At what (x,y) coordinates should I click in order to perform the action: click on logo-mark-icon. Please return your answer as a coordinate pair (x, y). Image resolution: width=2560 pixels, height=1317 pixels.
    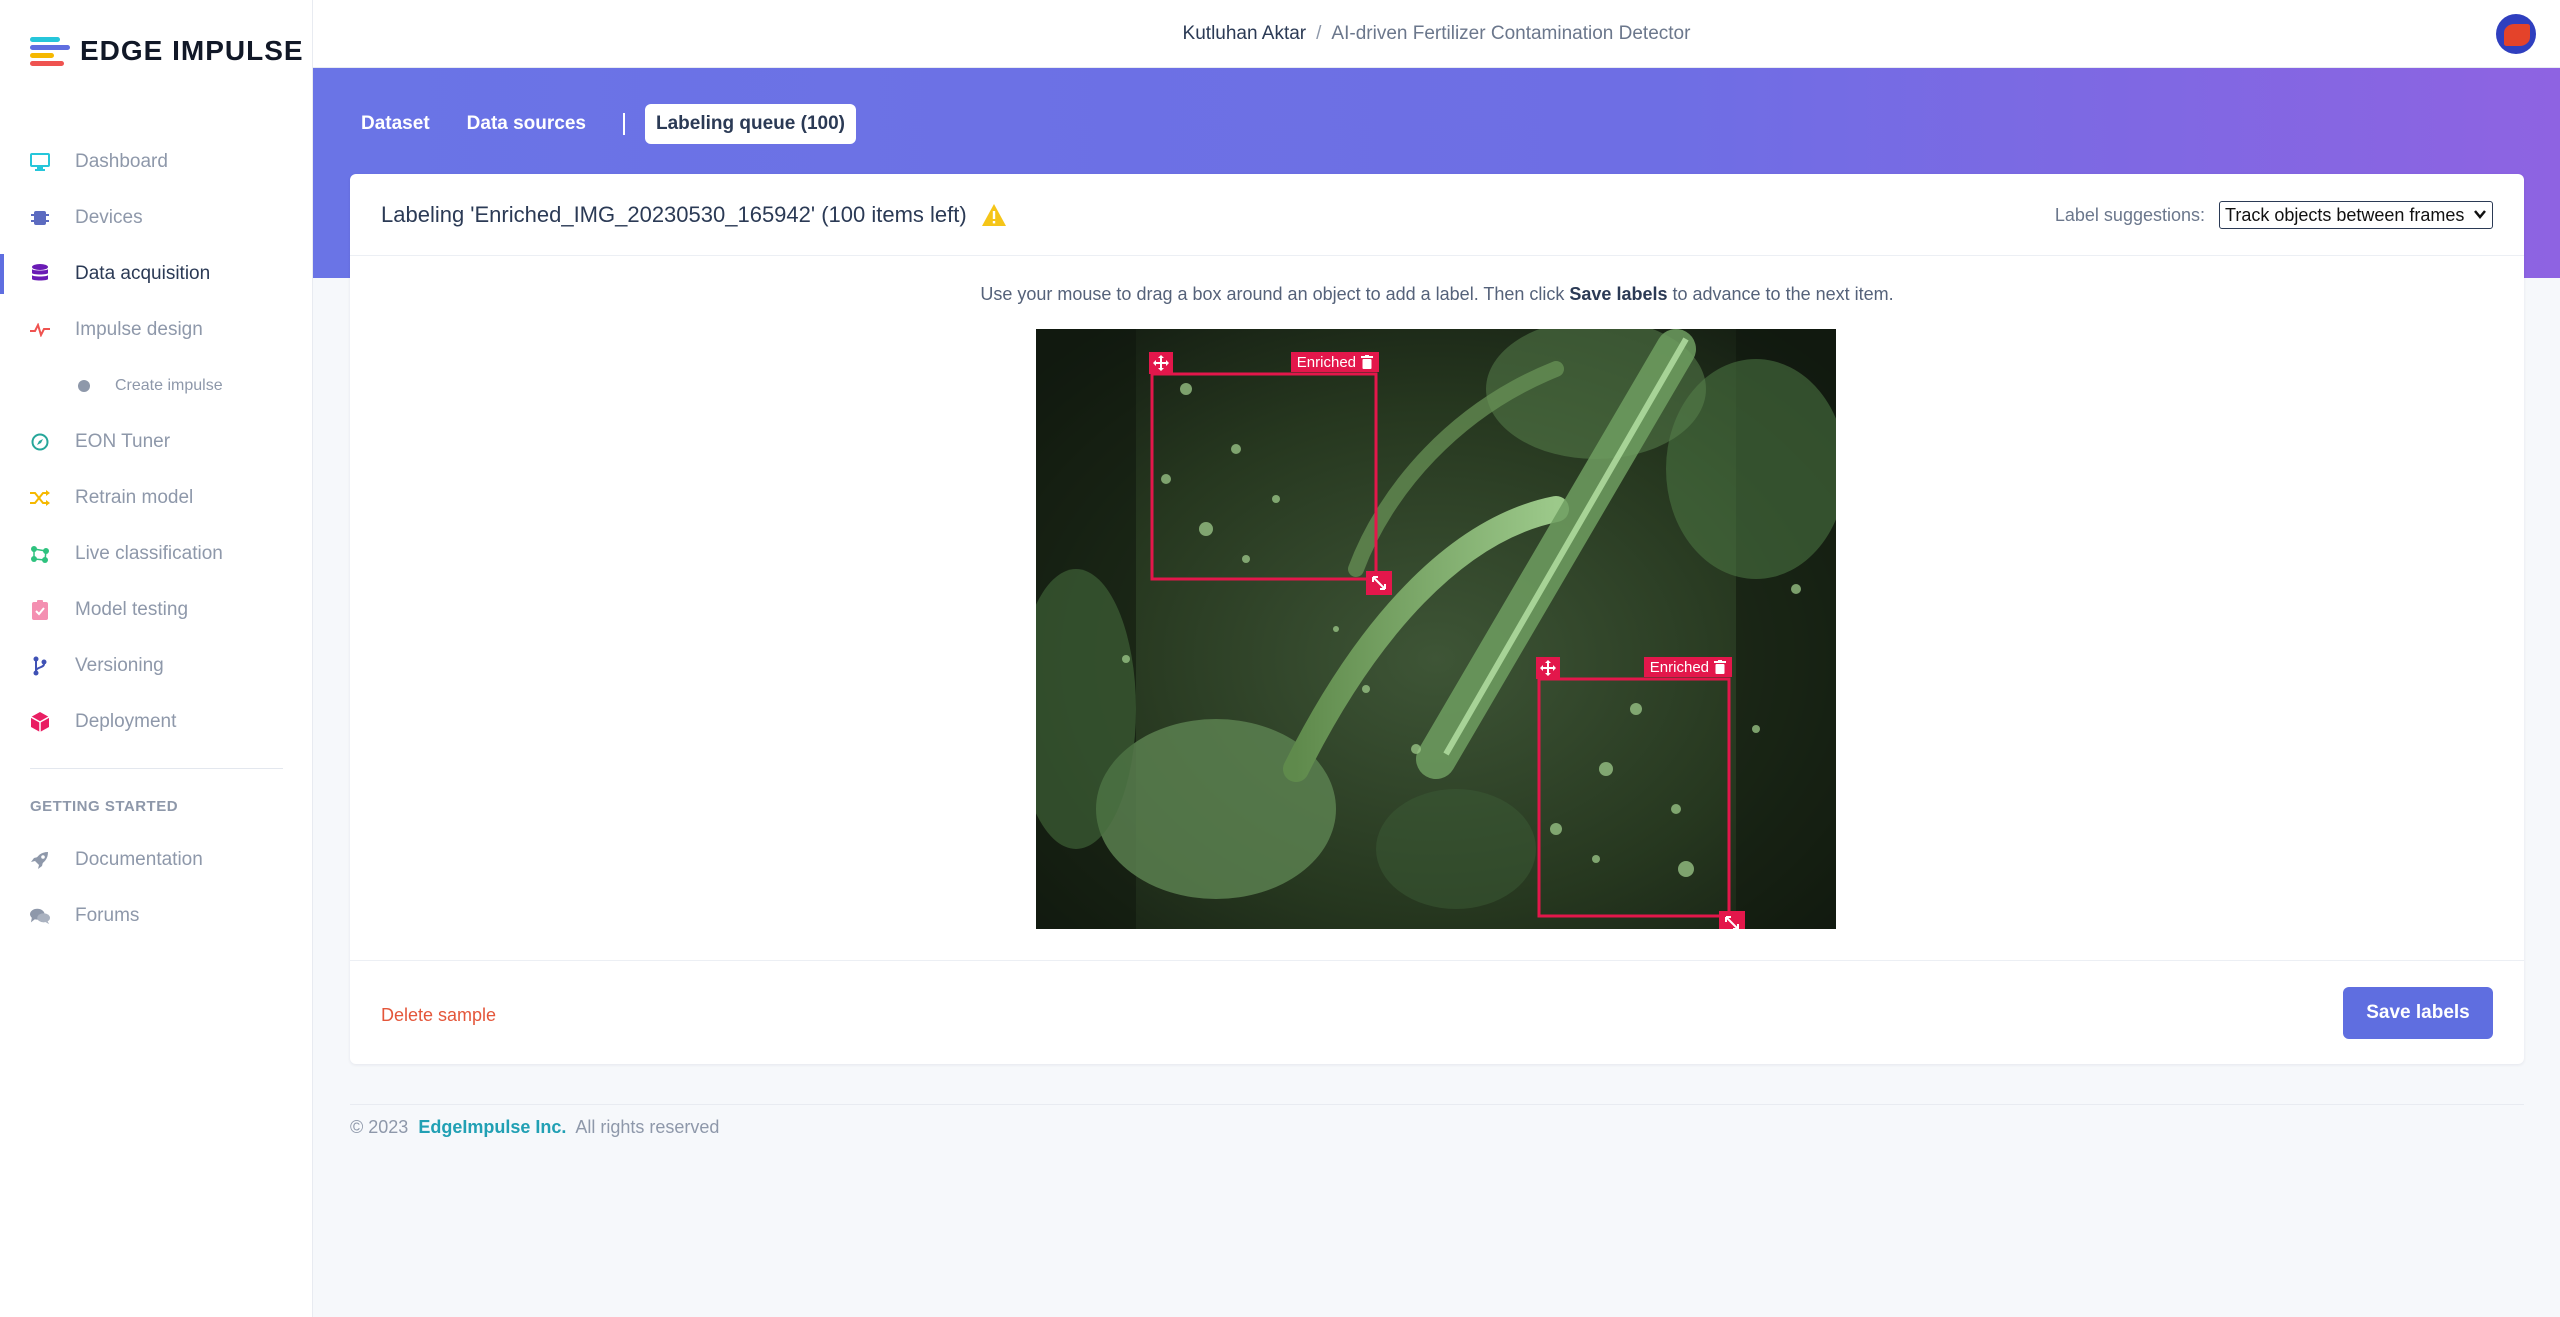
    Looking at the image, I should click on (50, 51).